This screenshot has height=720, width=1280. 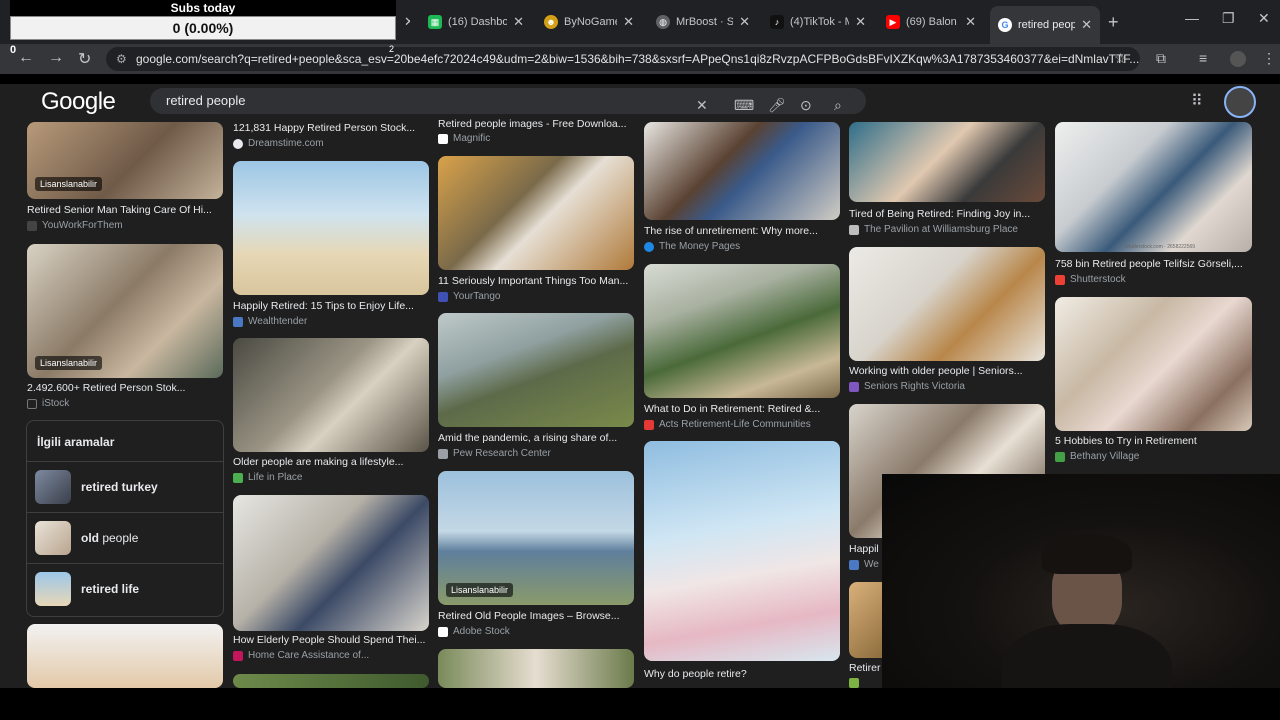 I want to click on site-info-icon: ⚙, so click(x=121, y=59).